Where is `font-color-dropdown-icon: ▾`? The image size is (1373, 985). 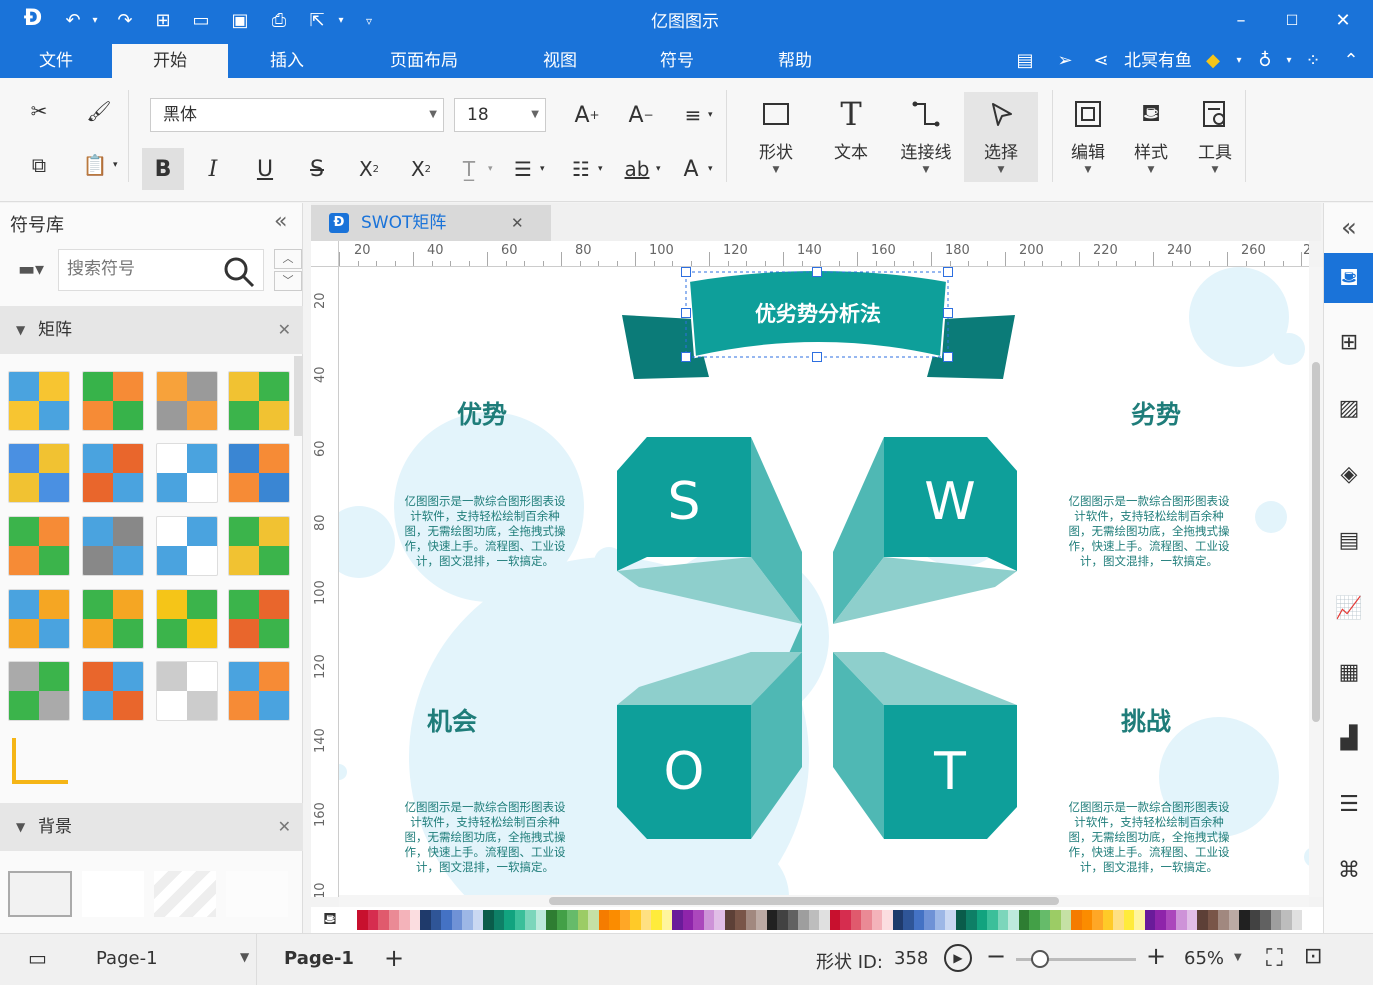 font-color-dropdown-icon: ▾ is located at coordinates (710, 169).